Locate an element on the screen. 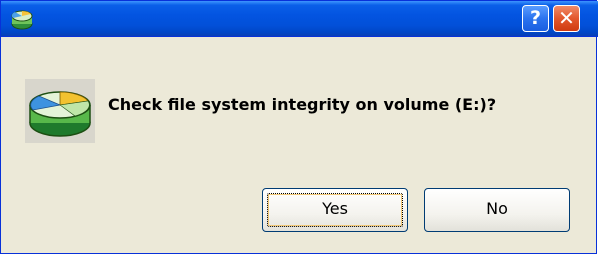 The image size is (599, 256). no-button: No is located at coordinates (497, 210).